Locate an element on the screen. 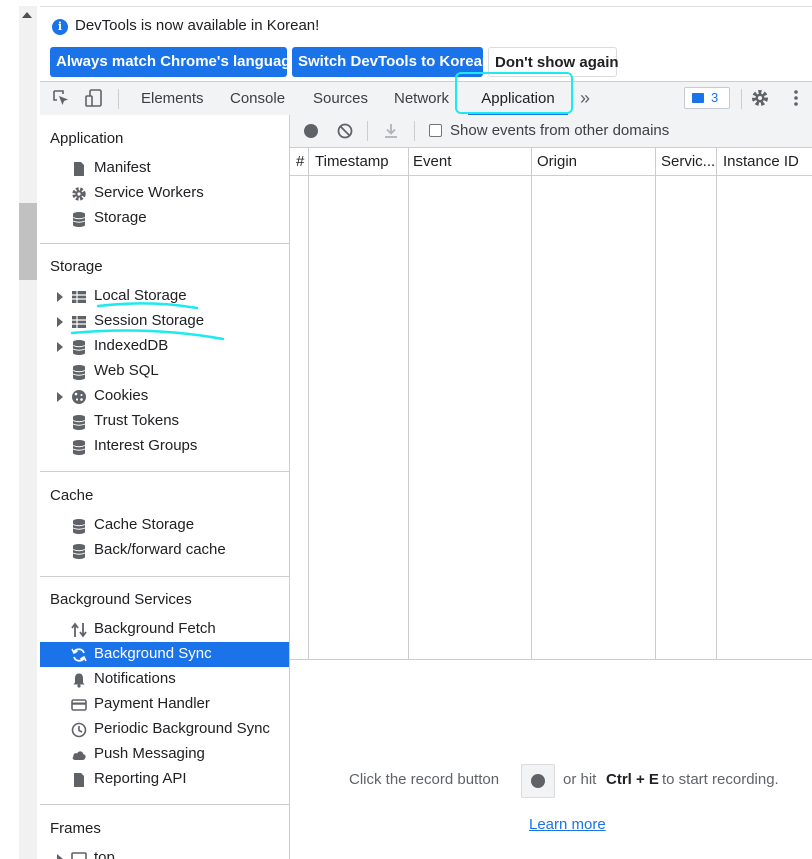  record-dot-icon is located at coordinates (538, 781).